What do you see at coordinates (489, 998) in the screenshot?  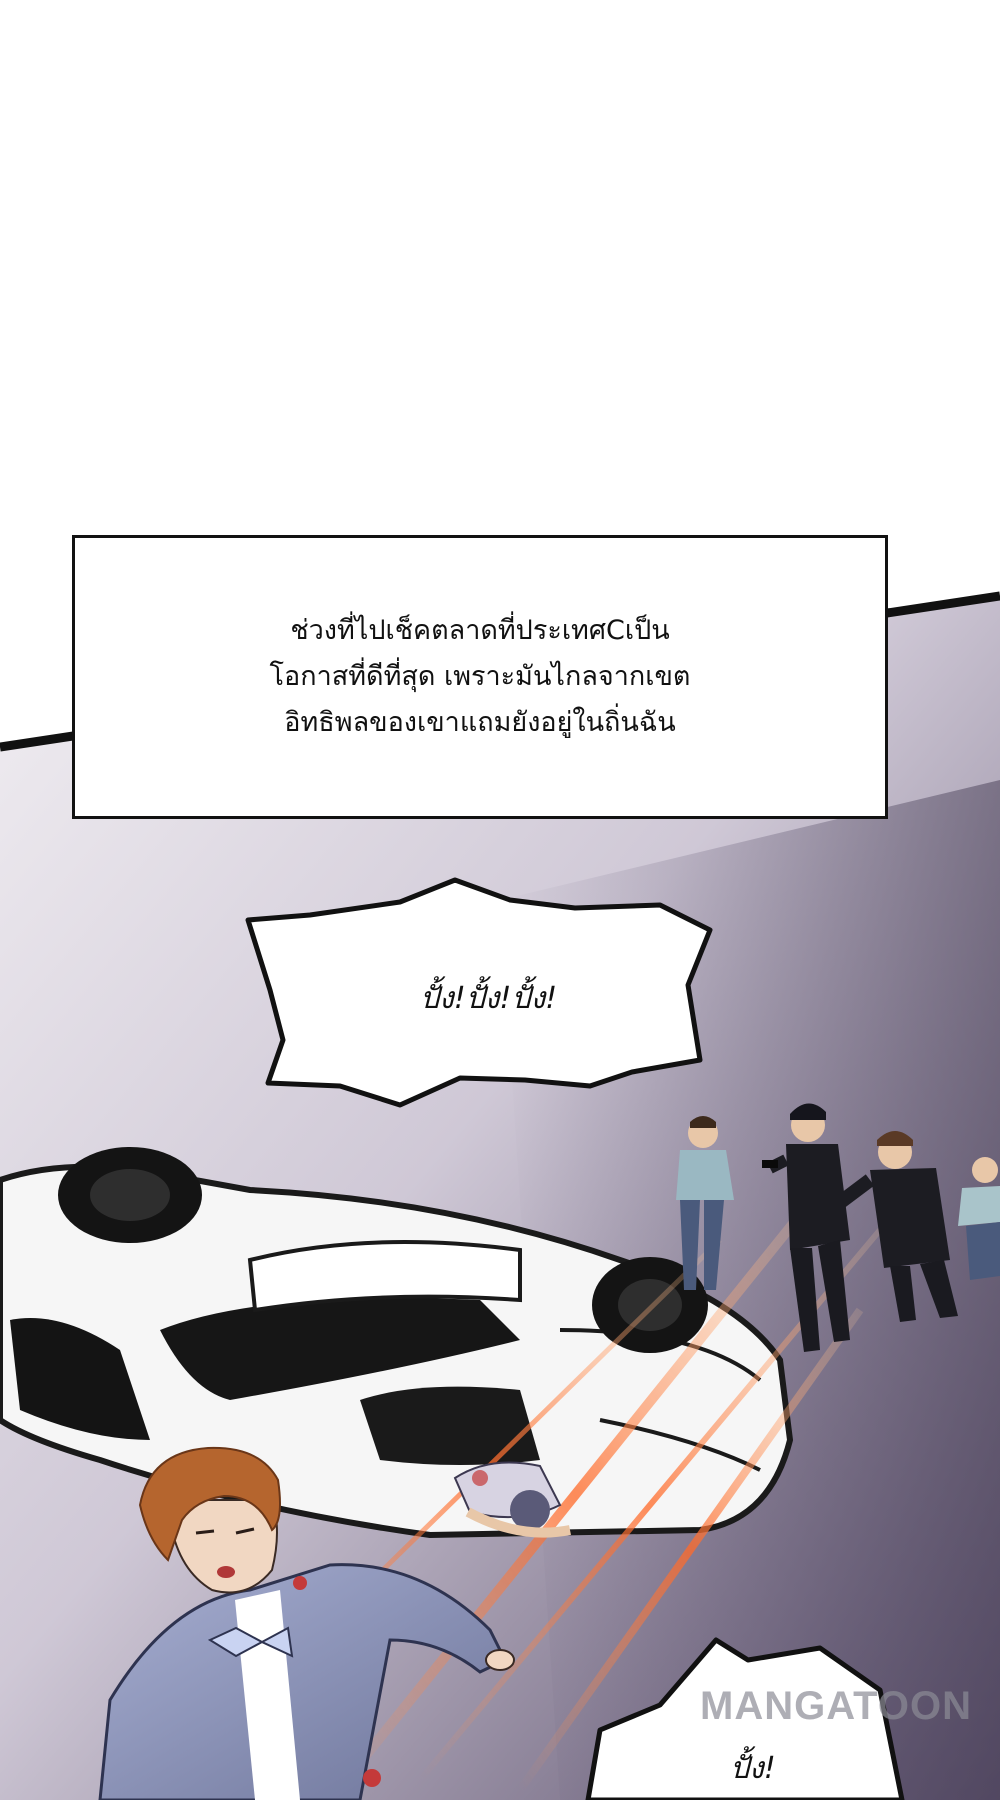 I see `sfx-gunfire-text: ปั้ง!ปั้ง!ปั้ง!` at bounding box center [489, 998].